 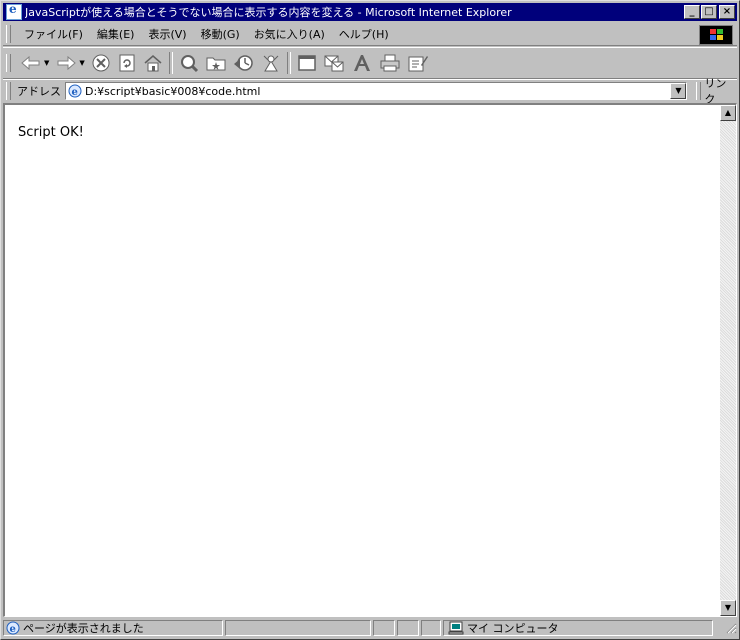 I want to click on refresh-button, so click(x=127, y=63).